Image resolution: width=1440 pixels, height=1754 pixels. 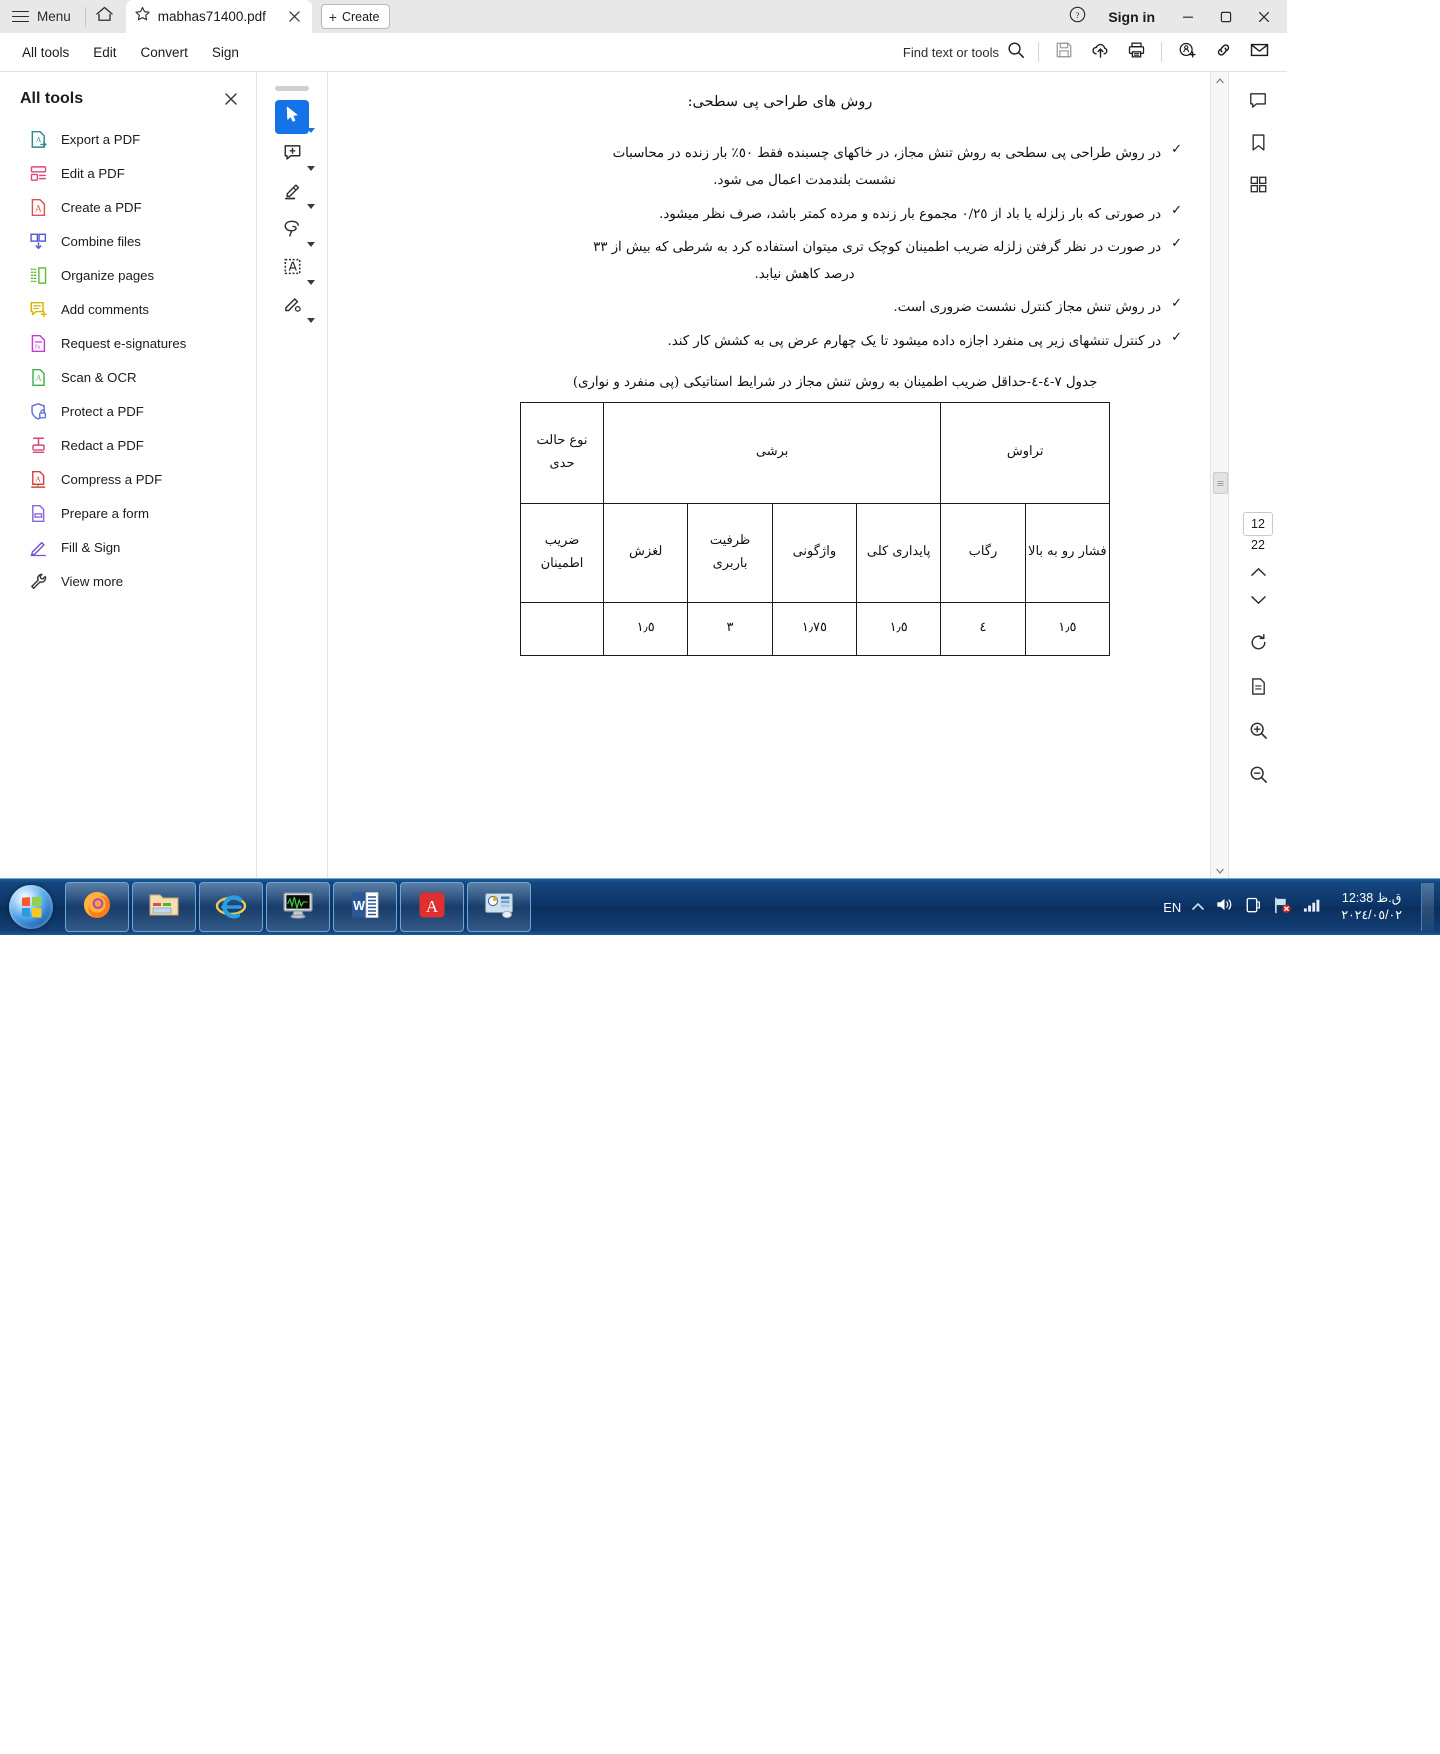 What do you see at coordinates (295, 193) in the screenshot?
I see `highlight-tool-button` at bounding box center [295, 193].